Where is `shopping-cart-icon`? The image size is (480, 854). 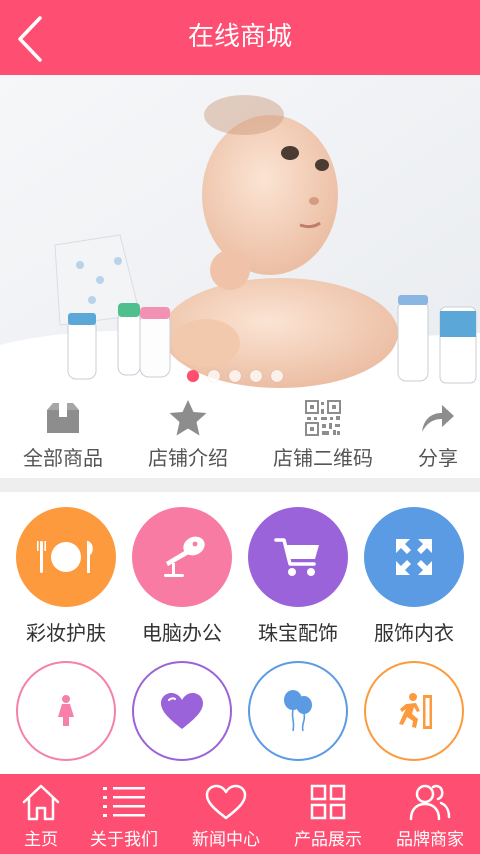 shopping-cart-icon is located at coordinates (296, 557).